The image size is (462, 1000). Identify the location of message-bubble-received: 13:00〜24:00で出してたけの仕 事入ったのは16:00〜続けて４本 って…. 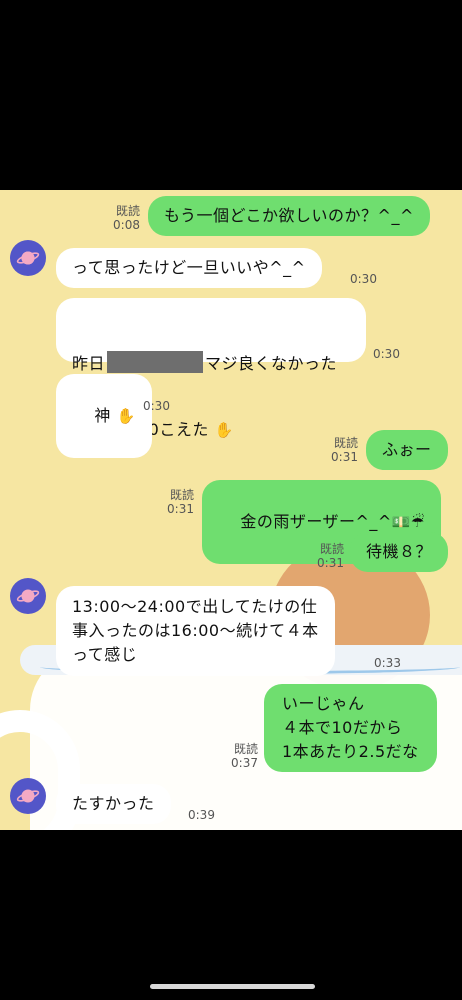
(195, 631).